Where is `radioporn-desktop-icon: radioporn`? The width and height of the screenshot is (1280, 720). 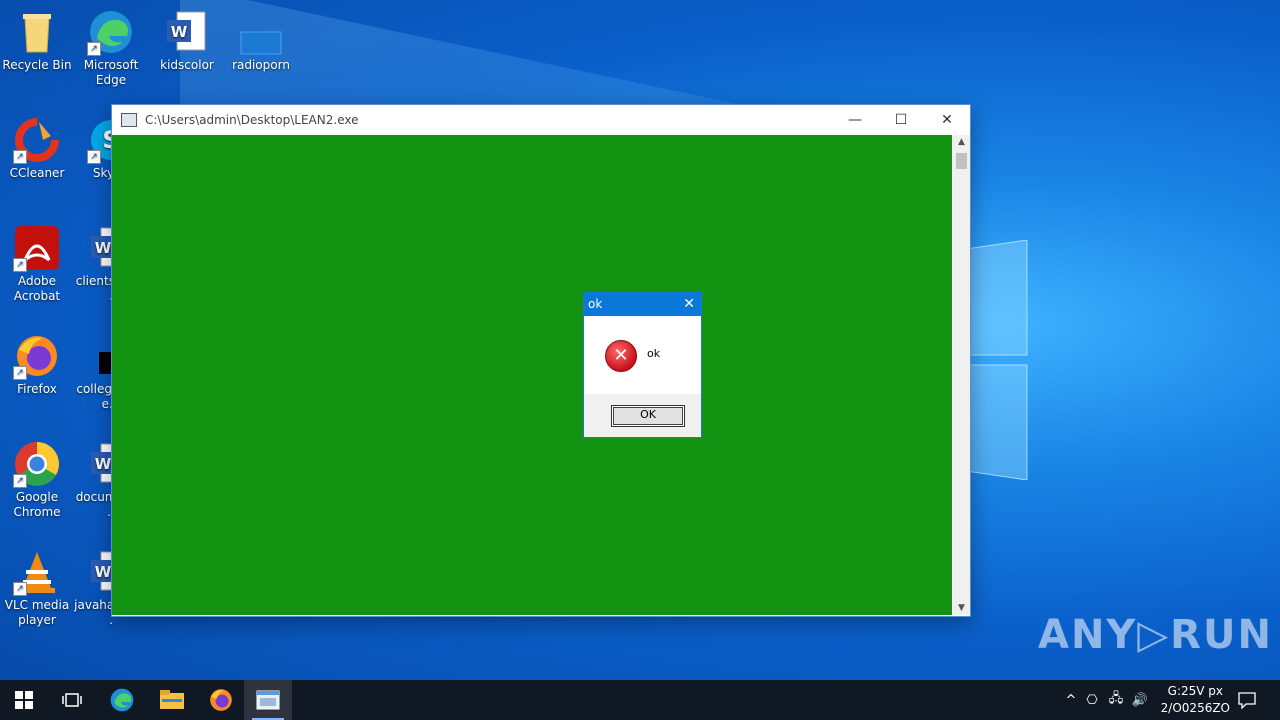 radioporn-desktop-icon: radioporn is located at coordinates (261, 40).